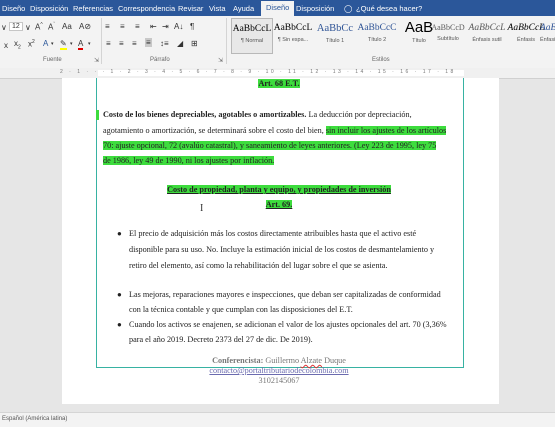 This screenshot has height=427, width=555. What do you see at coordinates (180, 43) in the screenshot?
I see `shading-icon: ◢` at bounding box center [180, 43].